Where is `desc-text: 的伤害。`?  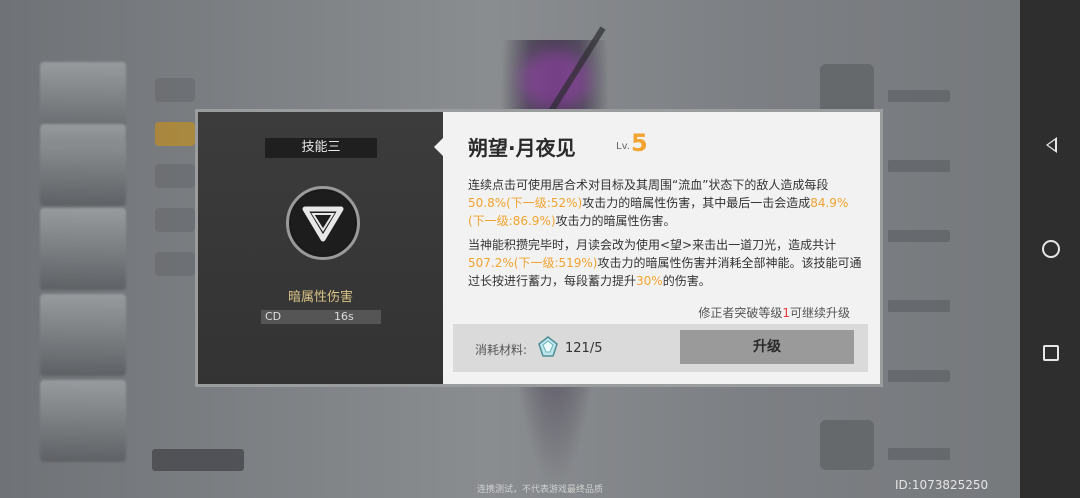 desc-text: 的伤害。 is located at coordinates (686, 281).